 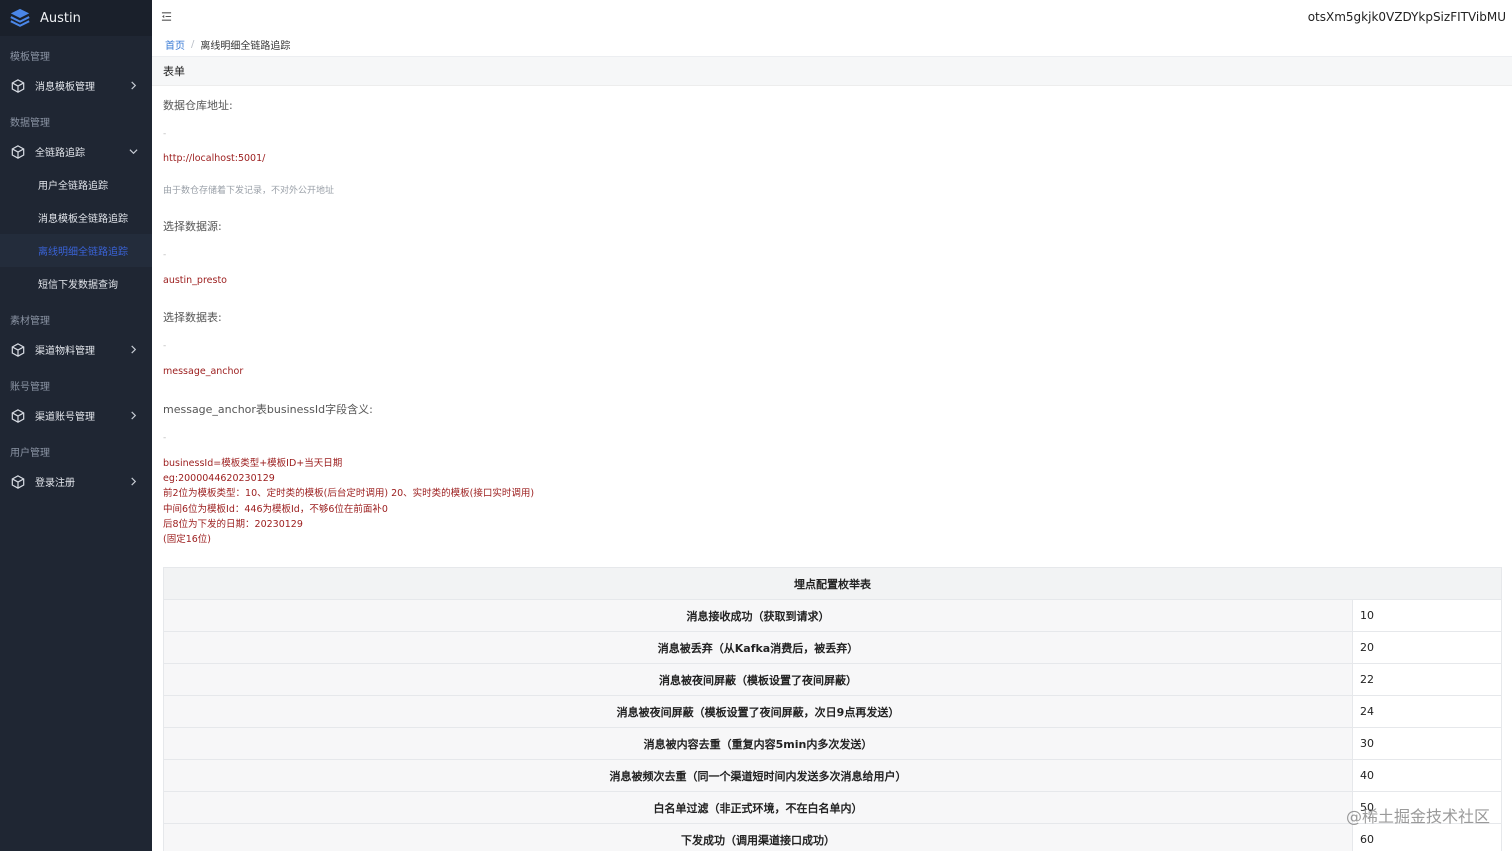 I want to click on datatable-dash: -, so click(x=165, y=346).